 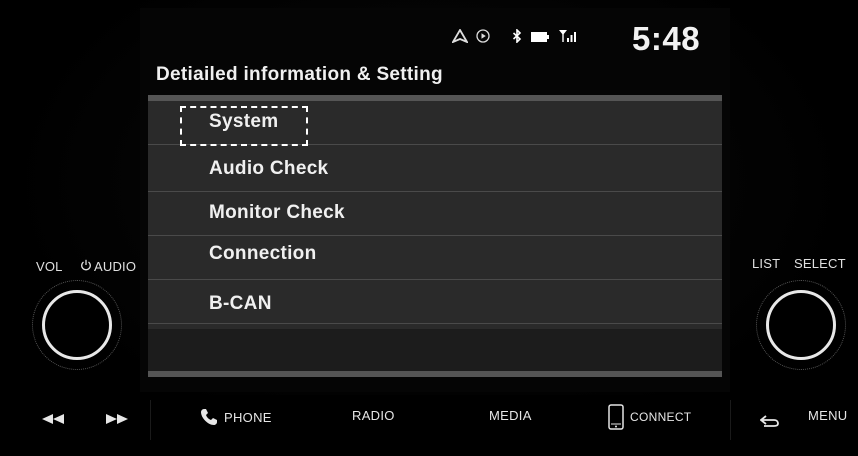 I want to click on phone-button: PHONE, so click(x=236, y=417).